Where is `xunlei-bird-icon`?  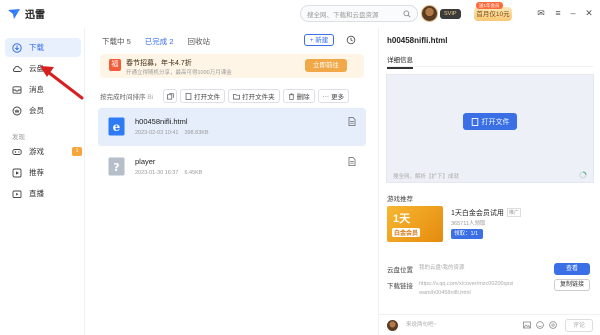
xunlei-bird-icon is located at coordinates (14, 13).